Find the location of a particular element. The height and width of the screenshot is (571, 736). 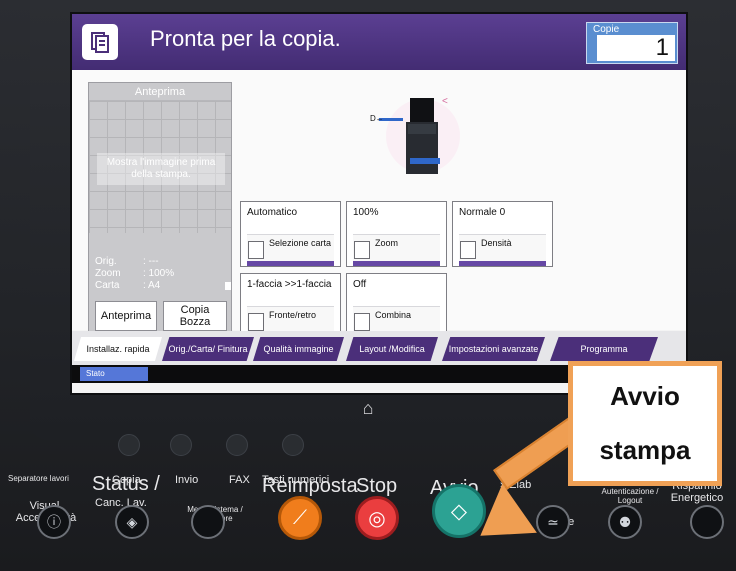

tab-layout-edit: Layout /Modifica is located at coordinates (392, 349).